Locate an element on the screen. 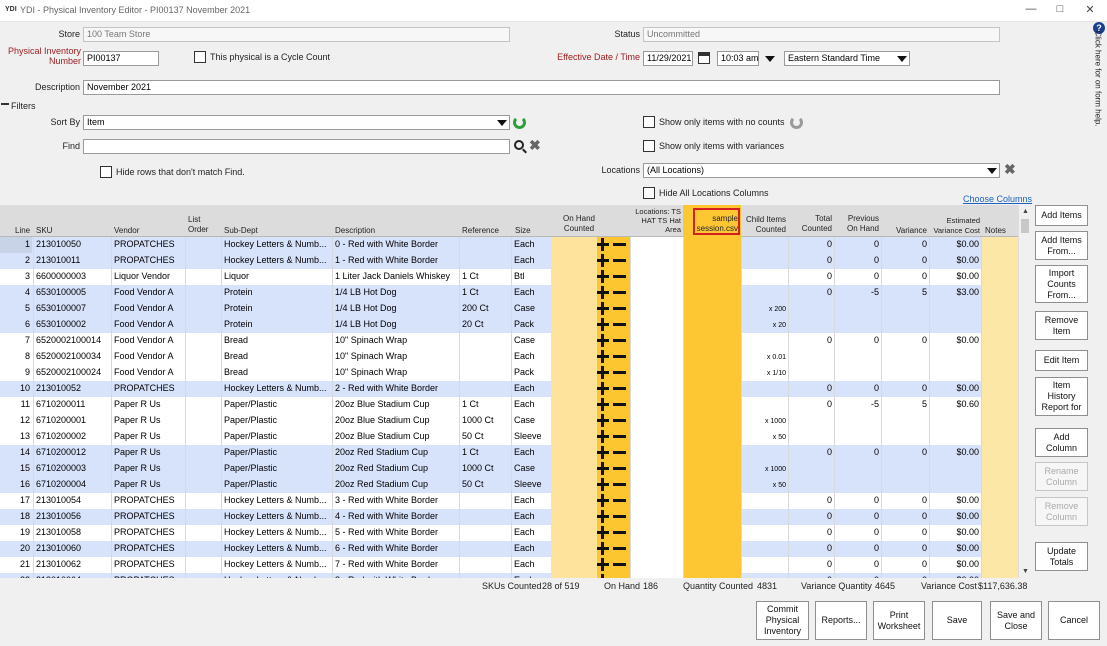  grid-scrollbar: ▲ ▼ is located at coordinates (1024, 391).